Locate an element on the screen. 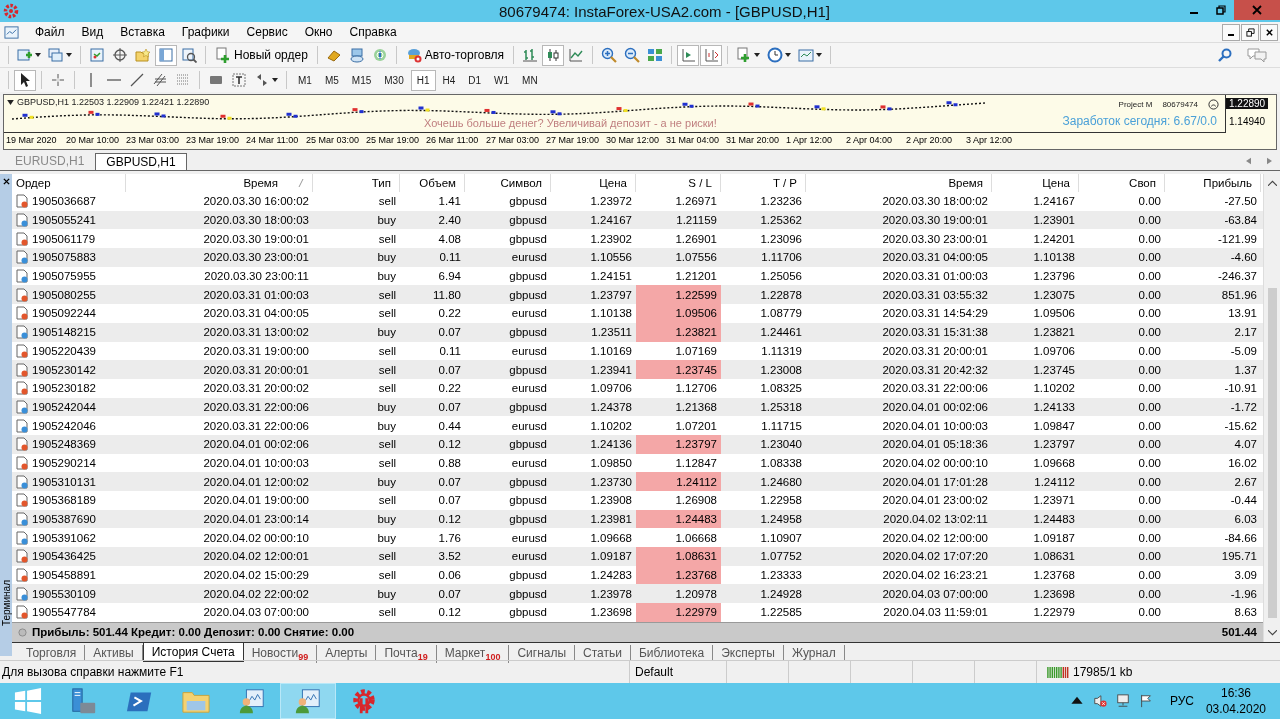  close-button is located at coordinates (1269, 32).